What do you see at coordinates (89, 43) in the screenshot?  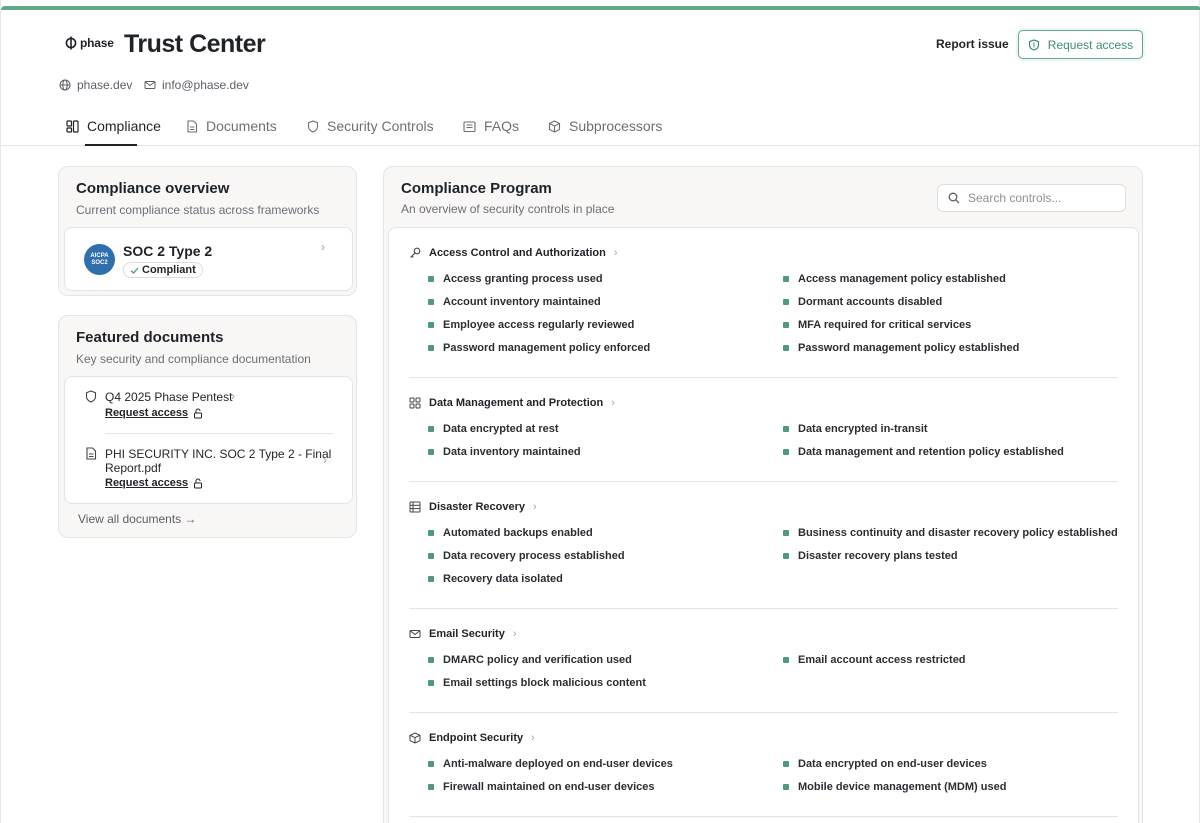 I see `brand-logo: phase` at bounding box center [89, 43].